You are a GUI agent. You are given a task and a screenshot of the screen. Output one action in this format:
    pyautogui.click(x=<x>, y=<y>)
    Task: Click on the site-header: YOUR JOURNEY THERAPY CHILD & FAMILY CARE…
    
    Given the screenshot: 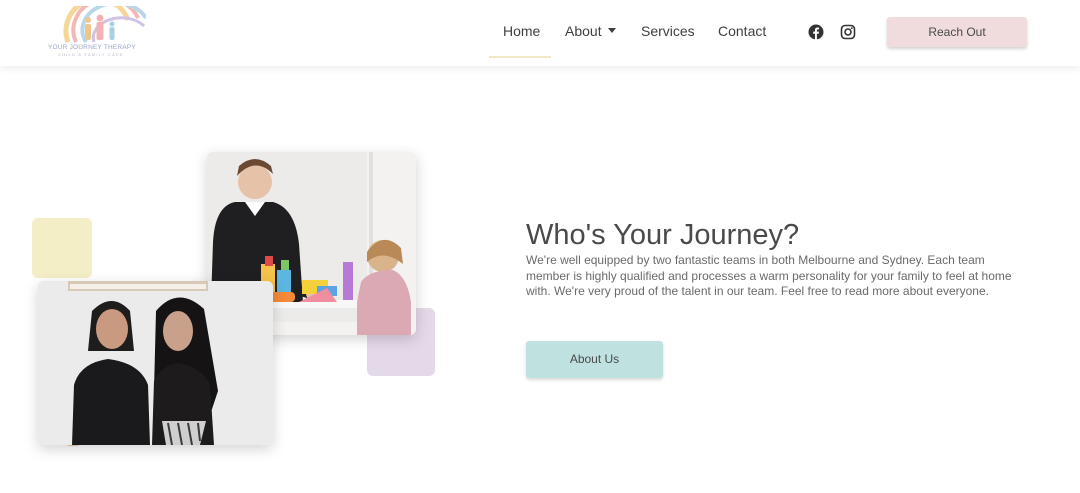 What is the action you would take?
    pyautogui.click(x=540, y=33)
    